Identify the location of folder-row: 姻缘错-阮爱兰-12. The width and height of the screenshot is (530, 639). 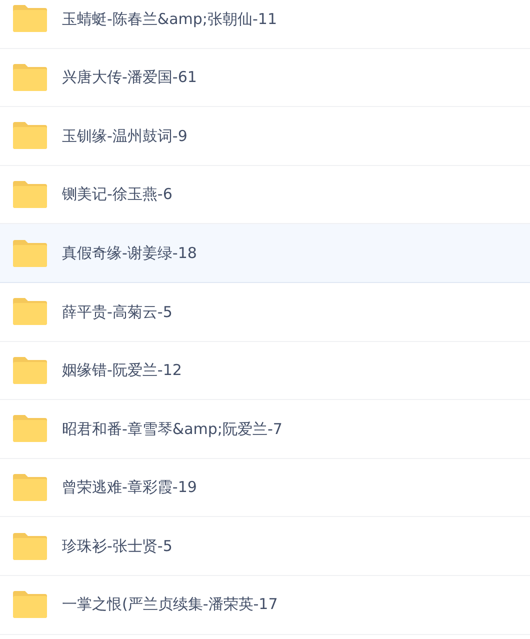
(265, 371).